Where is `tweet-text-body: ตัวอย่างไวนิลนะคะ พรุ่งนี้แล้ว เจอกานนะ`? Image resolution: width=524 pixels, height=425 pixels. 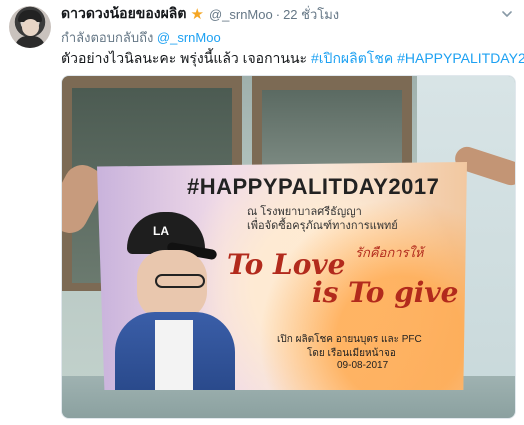 tweet-text-body: ตัวอย่างไวนิลนะคะ พรุ่งนี้แล้ว เจอกานนะ is located at coordinates (184, 58).